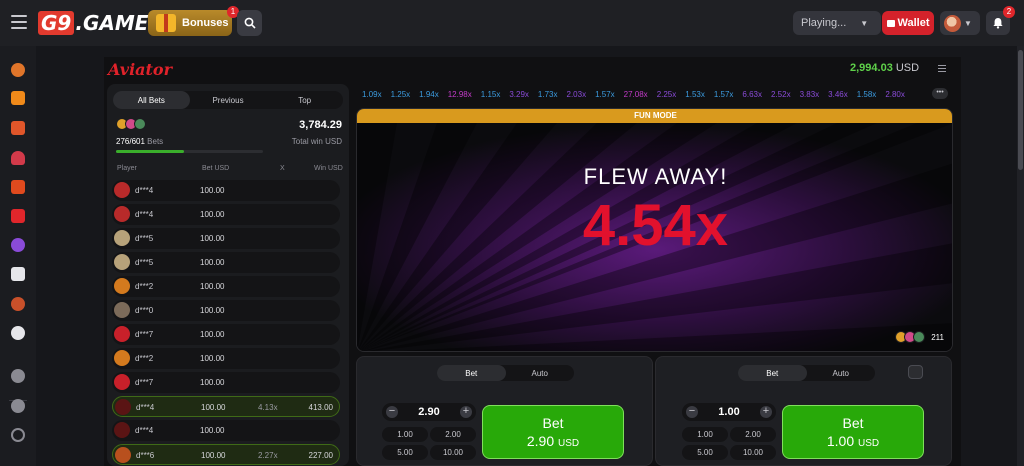 This screenshot has height=466, width=1024. Describe the element at coordinates (151, 100) in the screenshot. I see `tab-all-bets: All Bets` at that location.